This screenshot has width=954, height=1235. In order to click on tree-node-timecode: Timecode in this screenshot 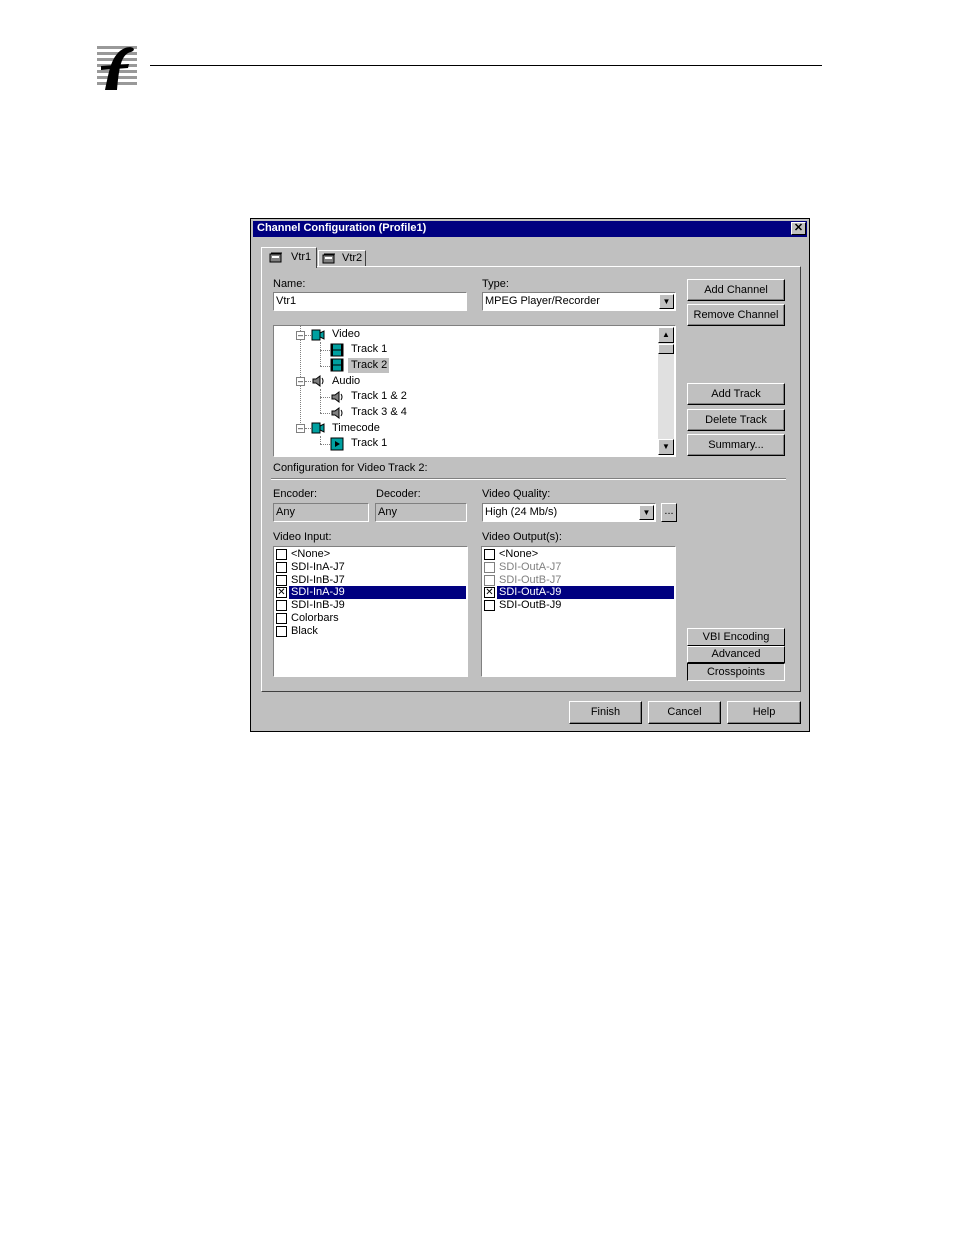, I will do `click(356, 428)`.